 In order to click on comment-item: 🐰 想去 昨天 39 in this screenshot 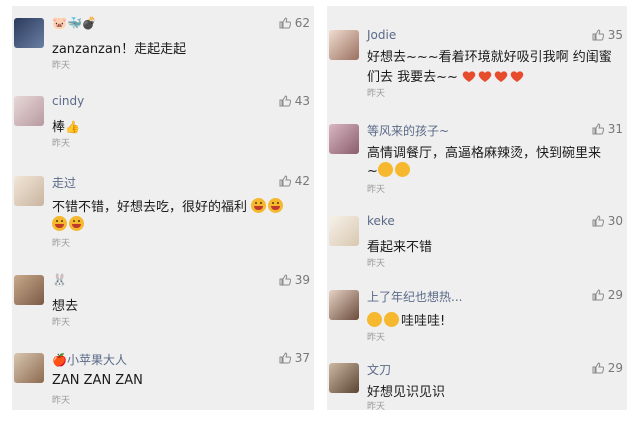, I will do `click(163, 303)`.